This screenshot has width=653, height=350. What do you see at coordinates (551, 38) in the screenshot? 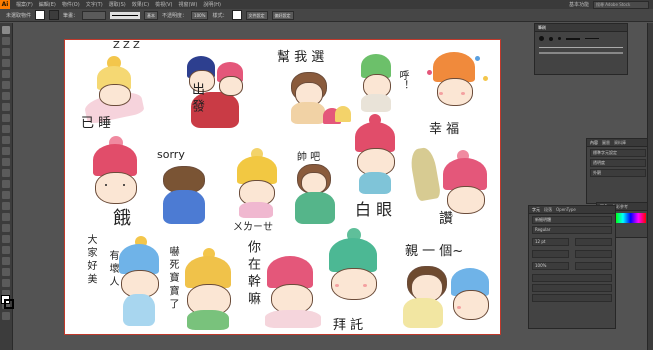
I see `brush-dot-medium-icon` at bounding box center [551, 38].